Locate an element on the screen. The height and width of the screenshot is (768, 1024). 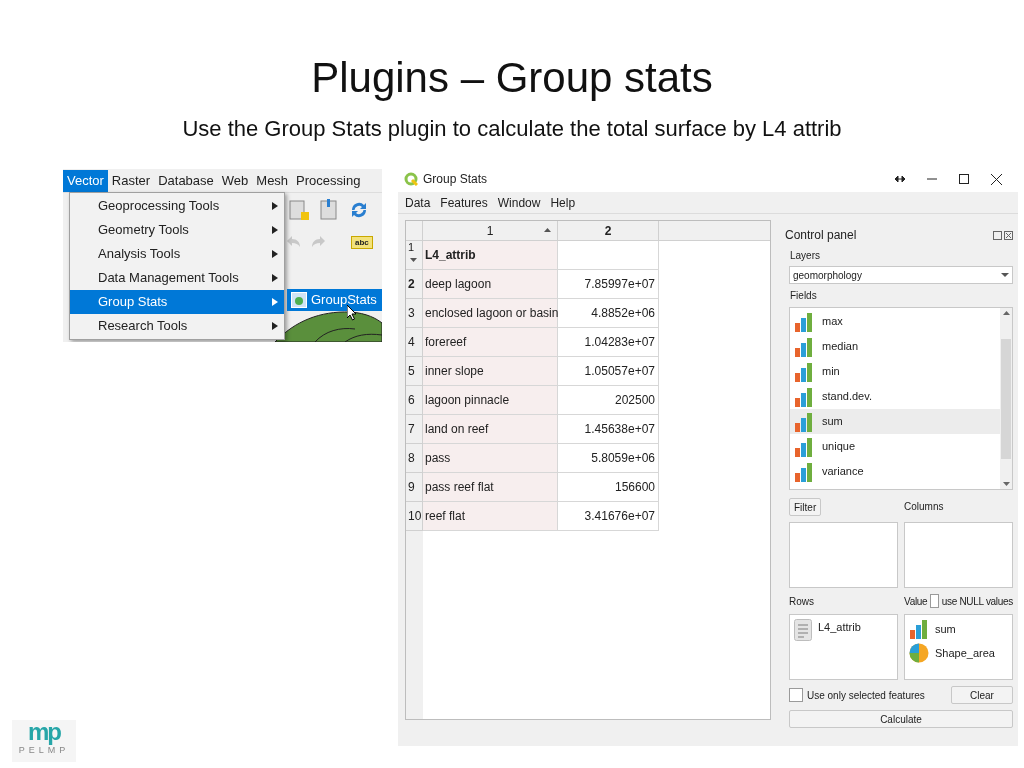
column-header: 1 is located at coordinates (490, 230).